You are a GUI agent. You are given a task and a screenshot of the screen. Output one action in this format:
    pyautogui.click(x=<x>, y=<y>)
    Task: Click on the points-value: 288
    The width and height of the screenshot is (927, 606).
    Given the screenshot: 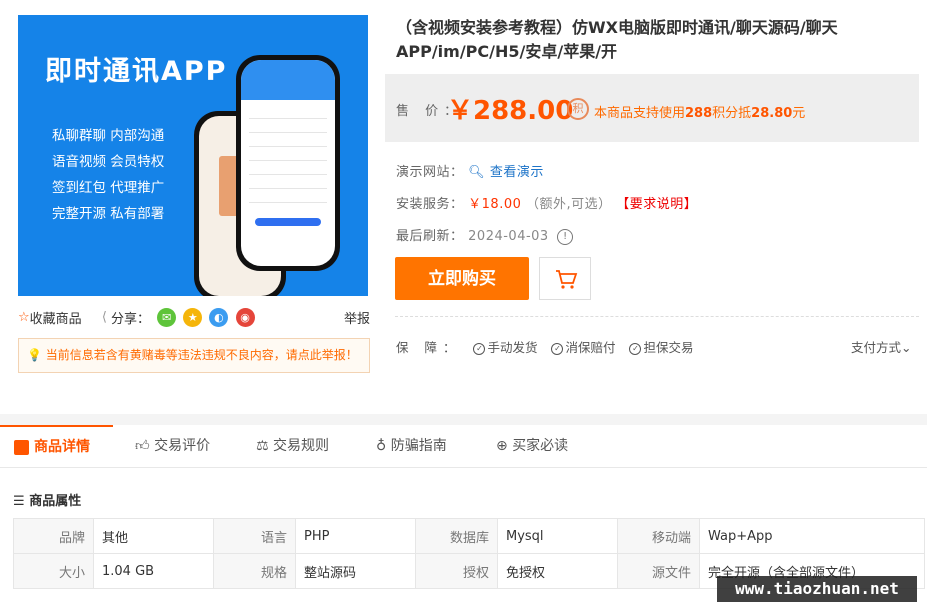 What is the action you would take?
    pyautogui.click(x=699, y=113)
    